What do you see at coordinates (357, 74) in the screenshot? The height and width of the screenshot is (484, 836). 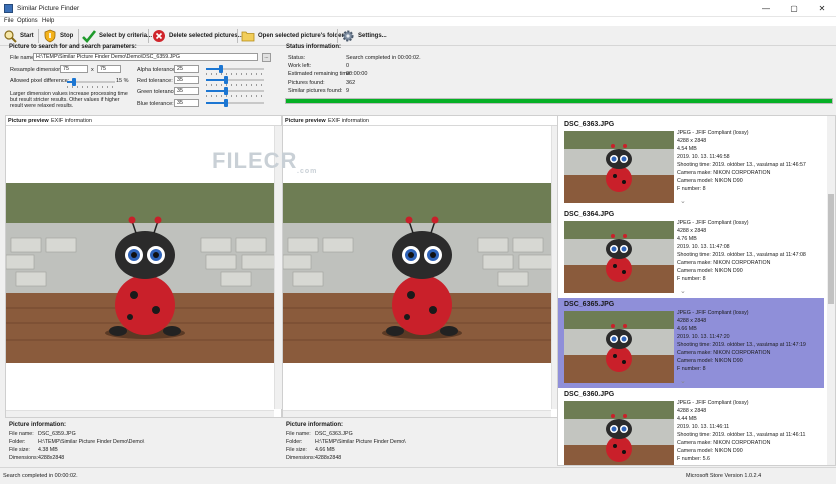 I see `remaining-time-value: 00:00:00` at bounding box center [357, 74].